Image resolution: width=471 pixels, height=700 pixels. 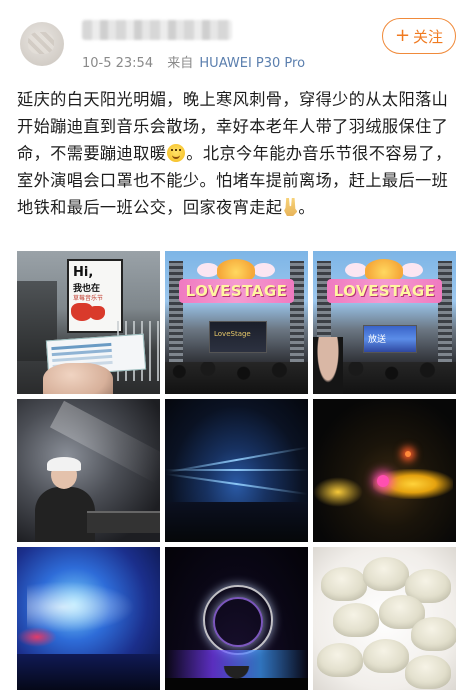 I want to click on follow-label: 关注, so click(x=428, y=36).